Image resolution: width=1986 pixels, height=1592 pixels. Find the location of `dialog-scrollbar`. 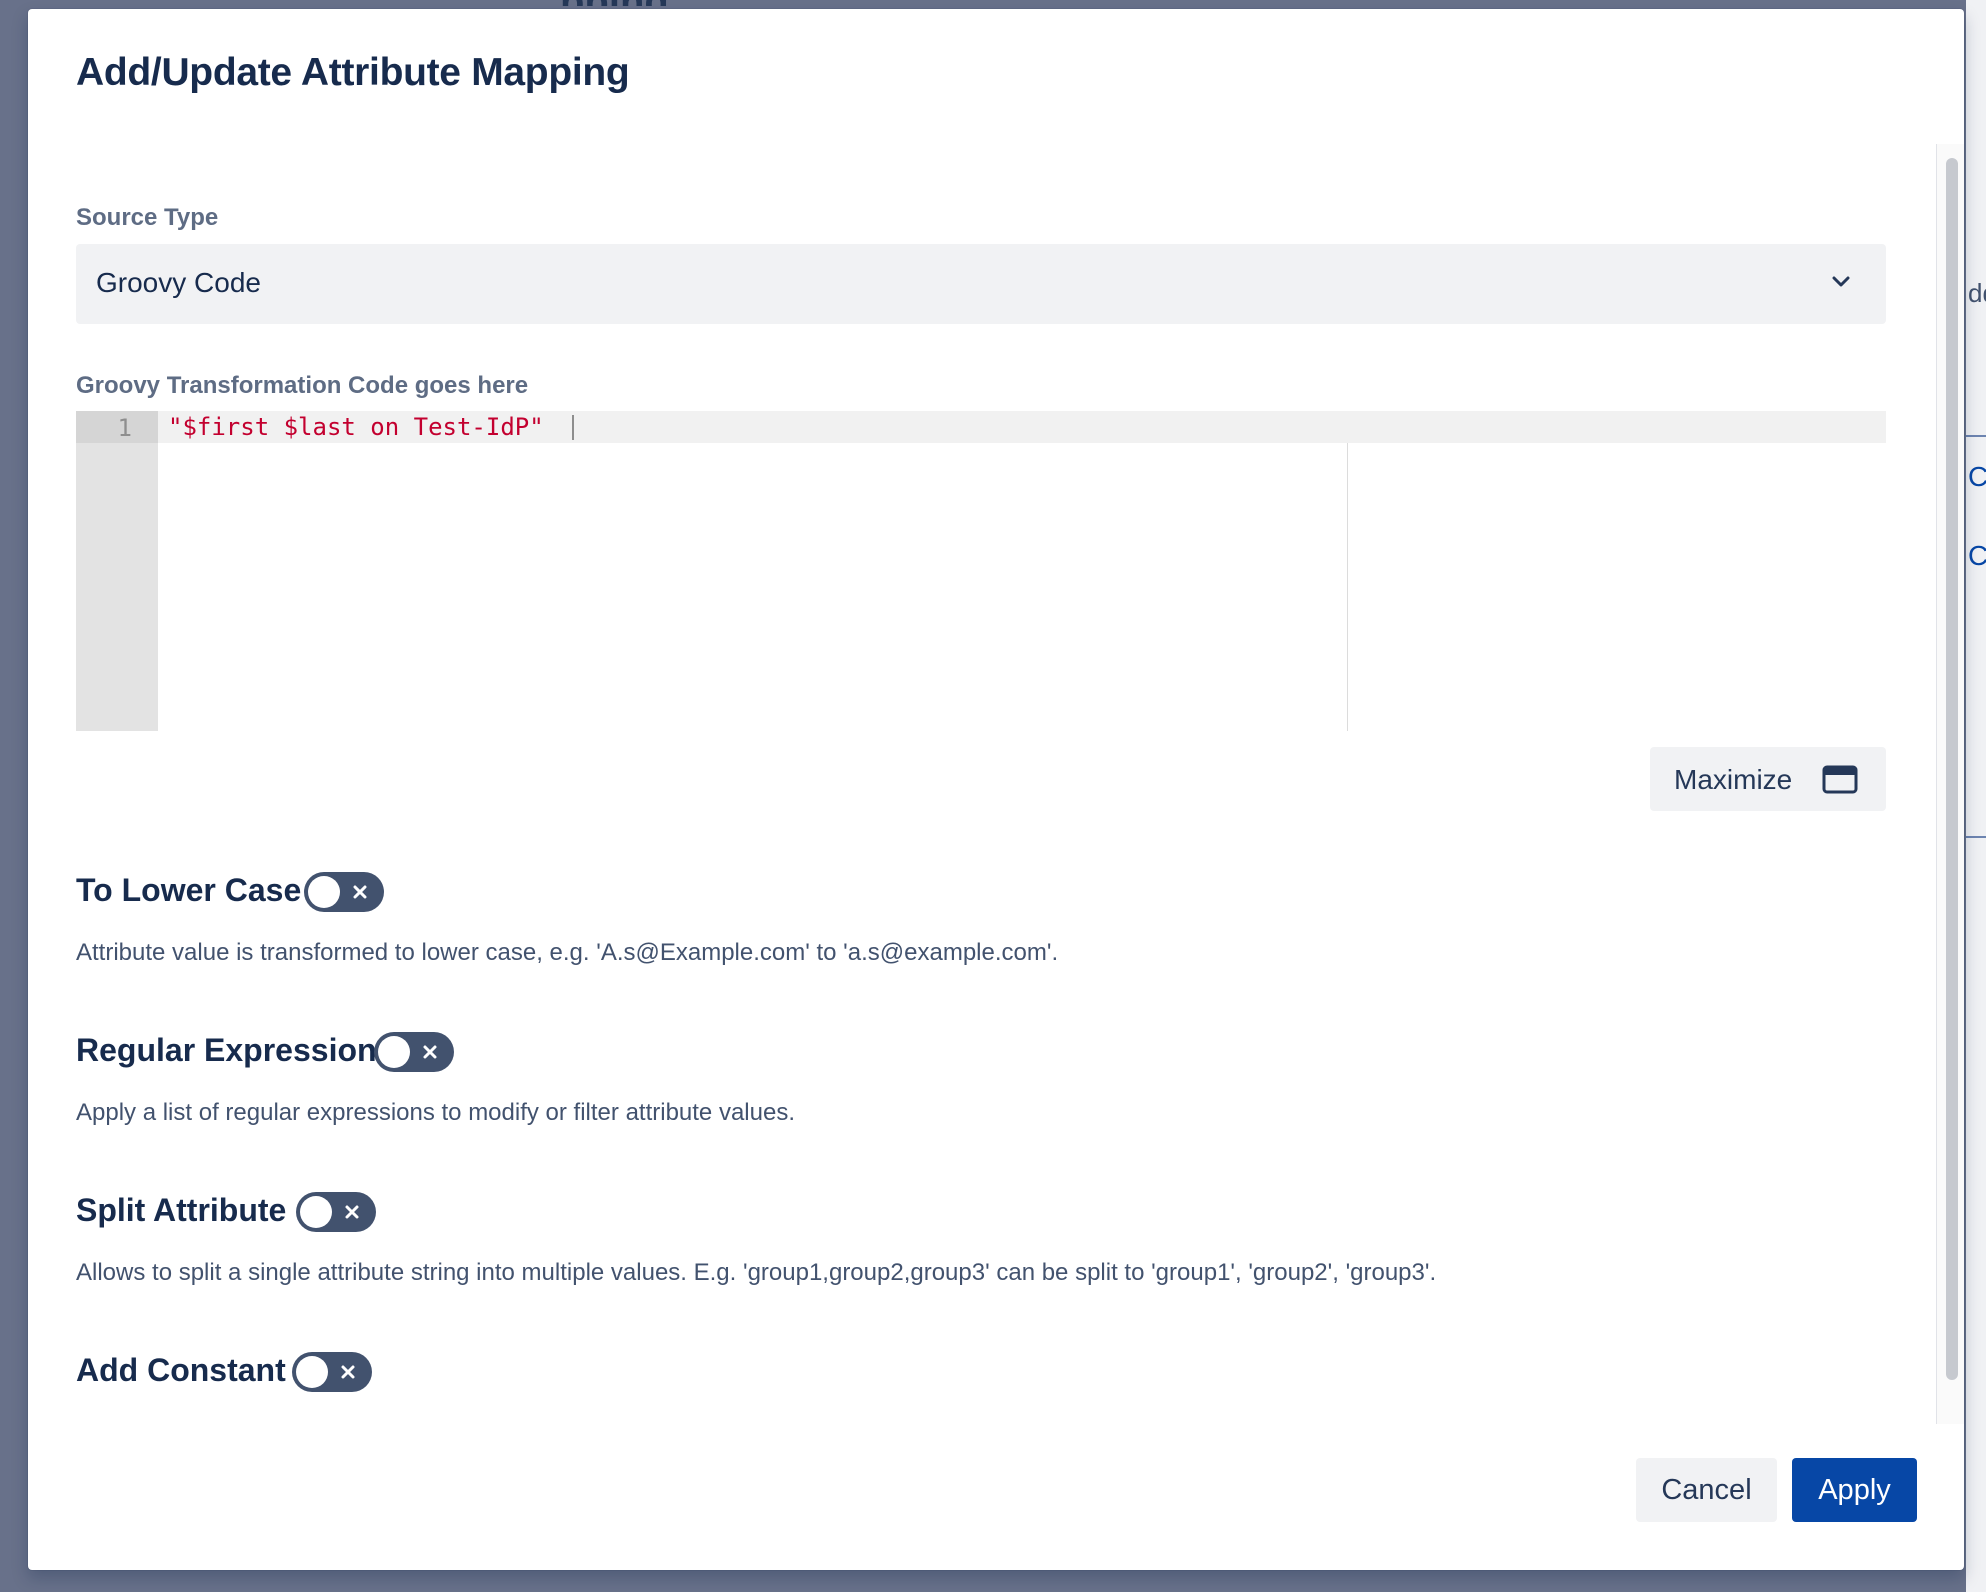

dialog-scrollbar is located at coordinates (1950, 784).